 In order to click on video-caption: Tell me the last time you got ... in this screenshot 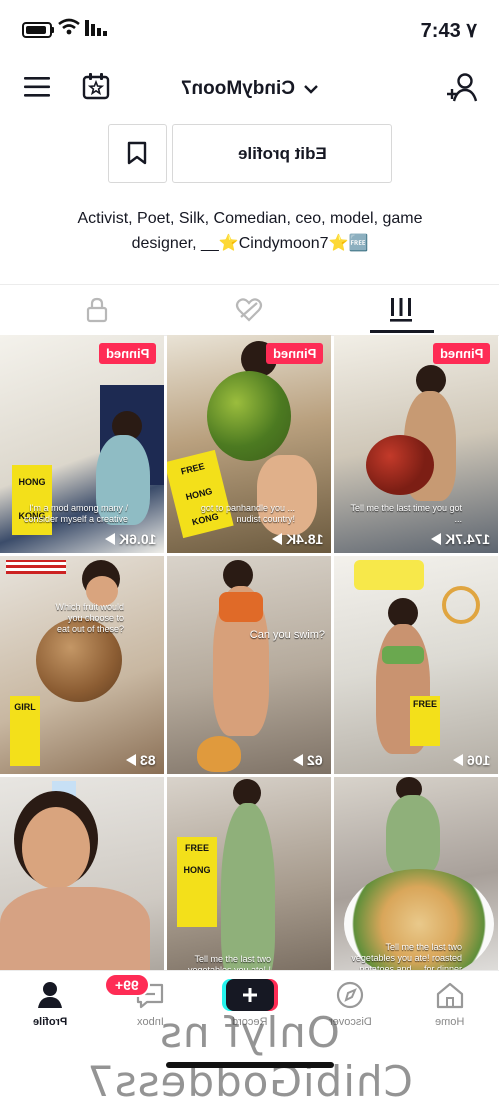, I will do `click(406, 513)`.